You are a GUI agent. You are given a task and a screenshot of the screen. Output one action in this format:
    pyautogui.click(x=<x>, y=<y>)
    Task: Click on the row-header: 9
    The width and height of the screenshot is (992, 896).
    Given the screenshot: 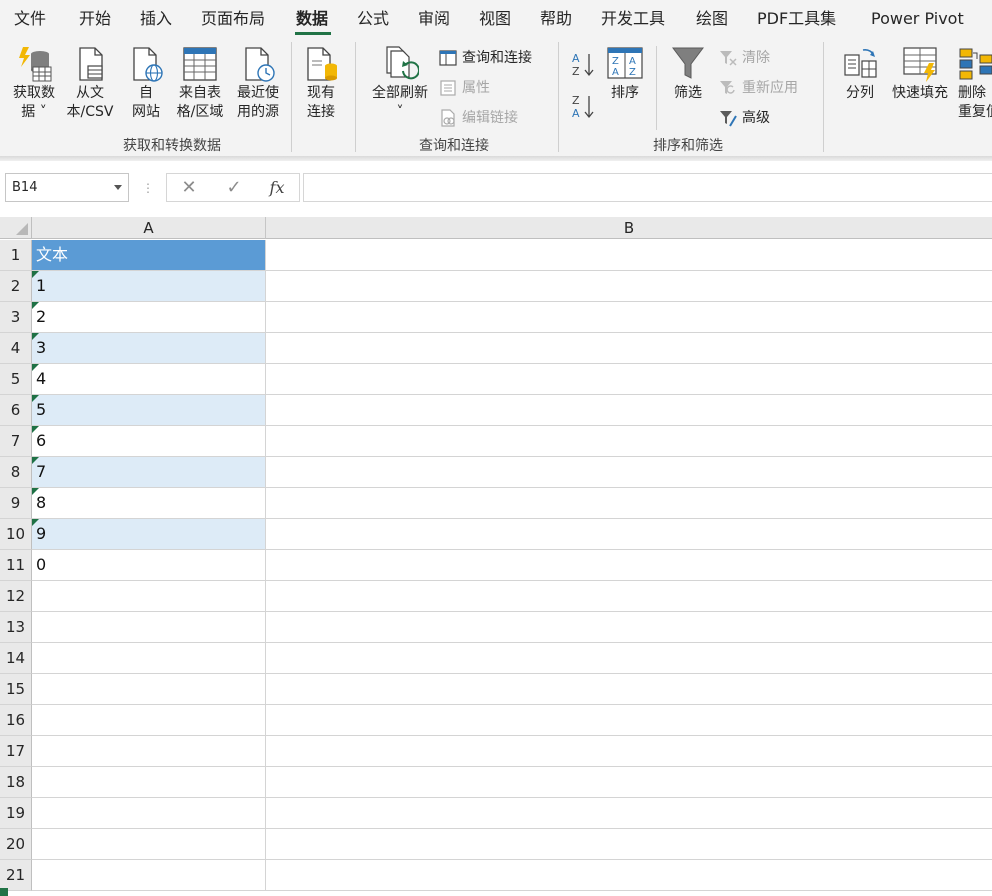 What is the action you would take?
    pyautogui.click(x=16, y=503)
    